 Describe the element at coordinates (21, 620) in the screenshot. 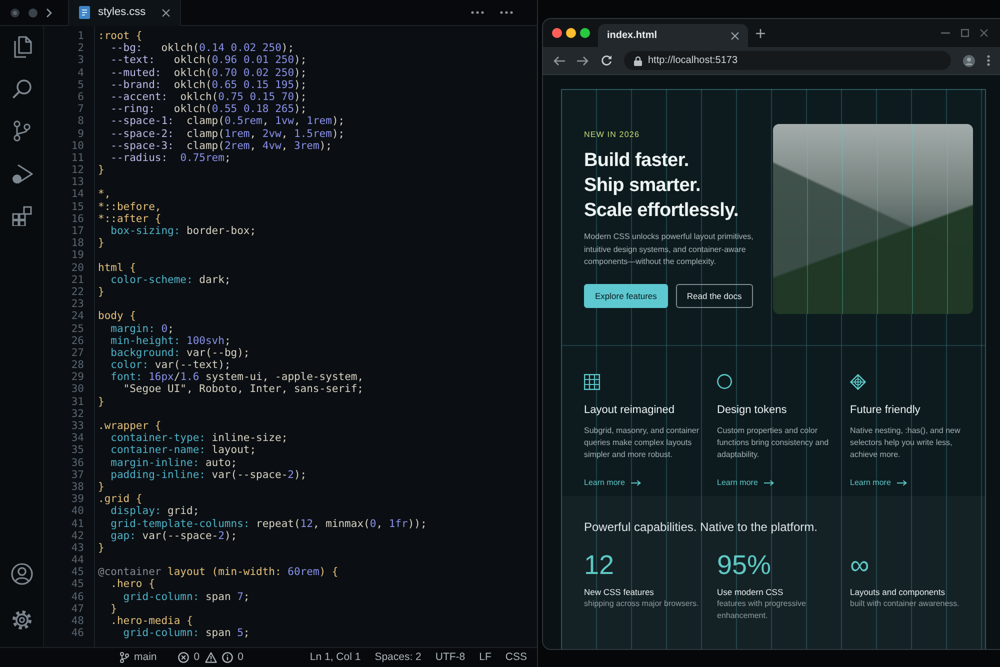

I see `settings-icon` at that location.